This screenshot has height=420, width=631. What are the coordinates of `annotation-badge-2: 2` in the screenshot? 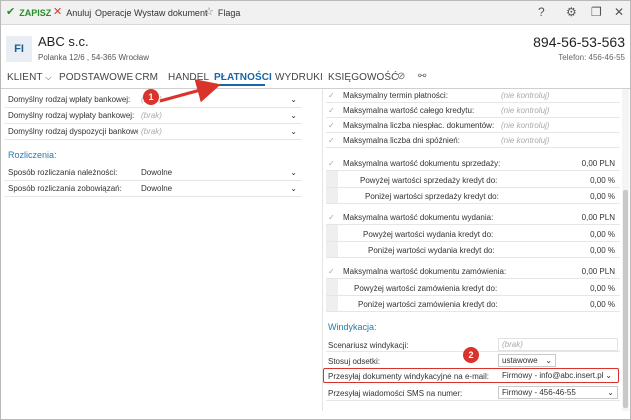 It's located at (471, 355).